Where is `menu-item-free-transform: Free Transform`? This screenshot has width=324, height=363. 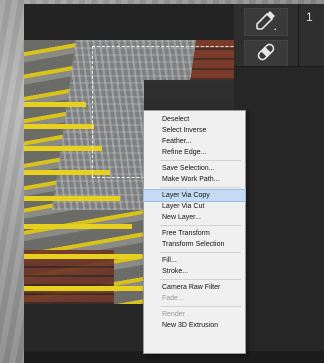
menu-item-free-transform: Free Transform is located at coordinates (194, 233).